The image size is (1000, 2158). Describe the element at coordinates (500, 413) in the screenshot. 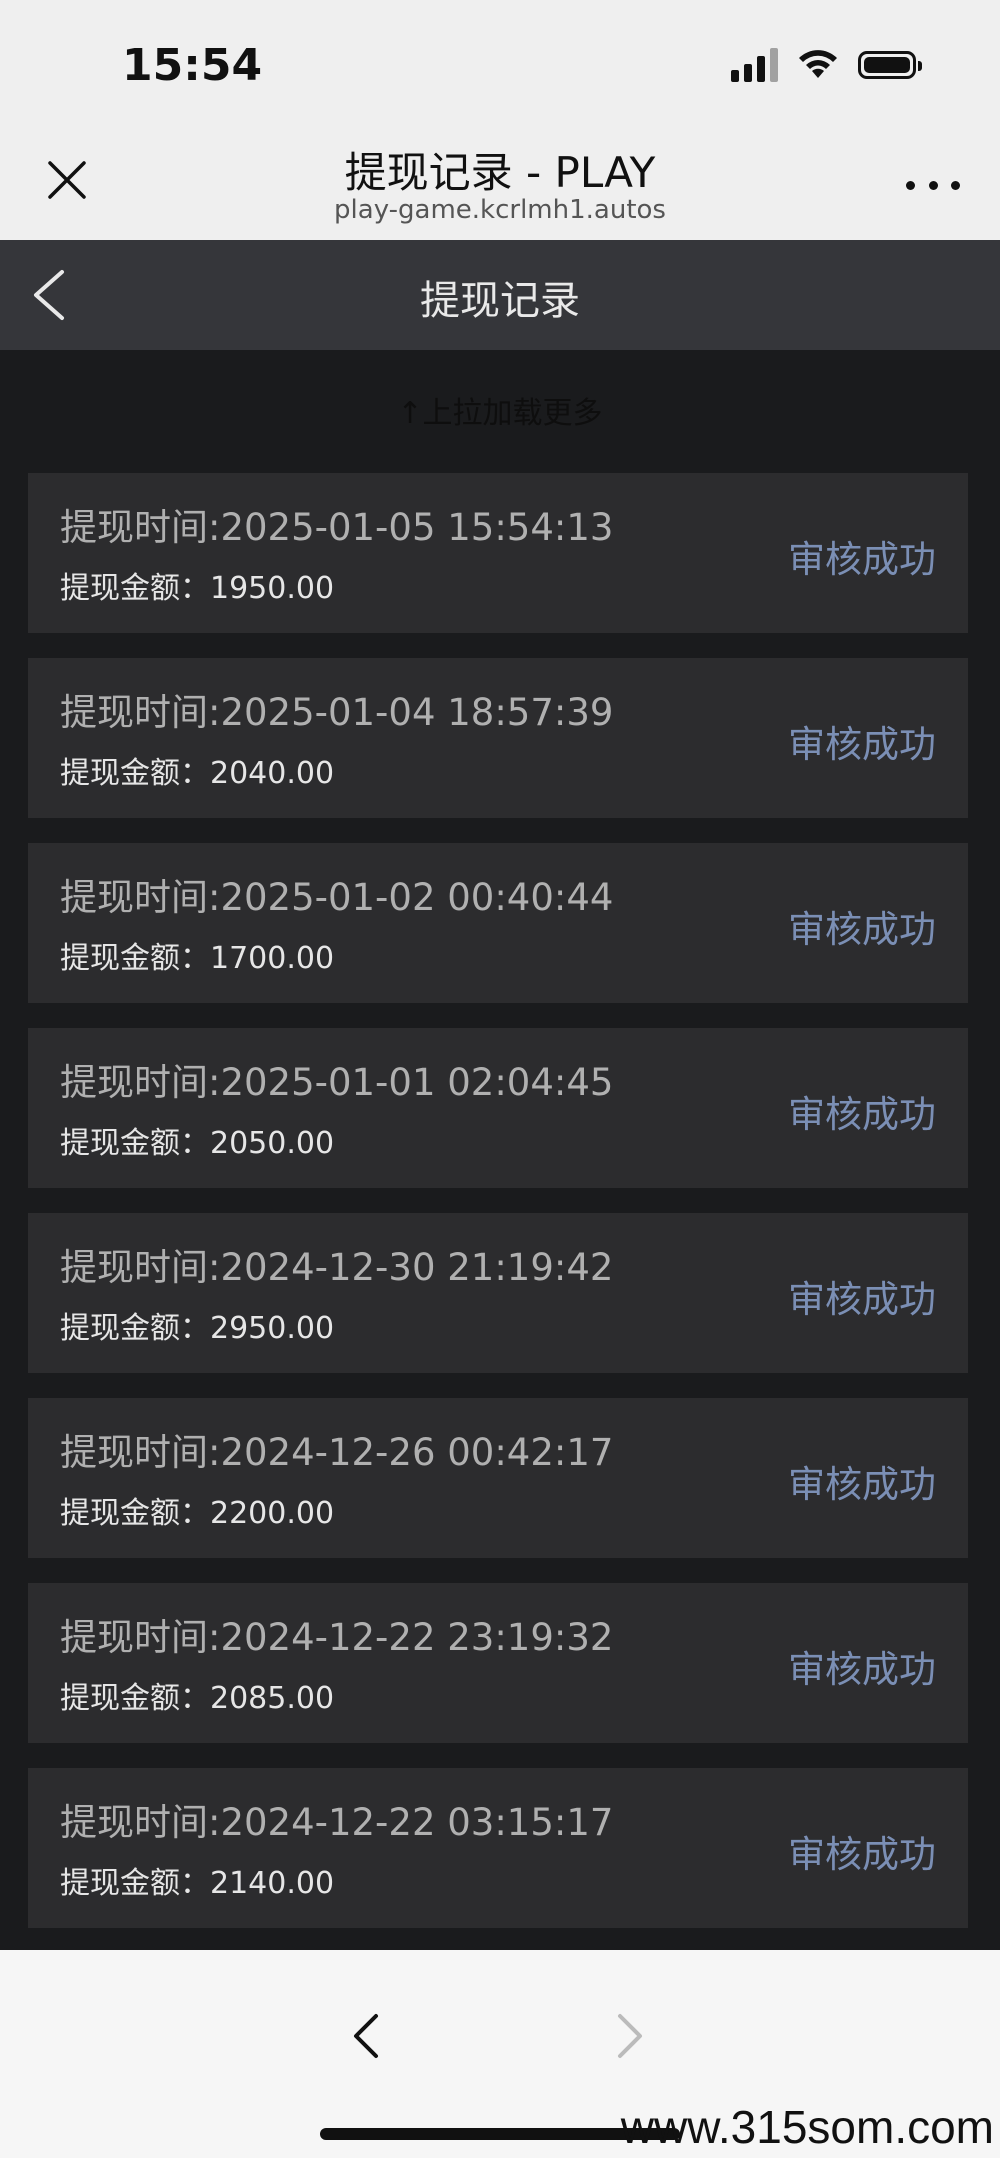

I see `pull-to-load-hint: ↑上拉加载更多` at that location.